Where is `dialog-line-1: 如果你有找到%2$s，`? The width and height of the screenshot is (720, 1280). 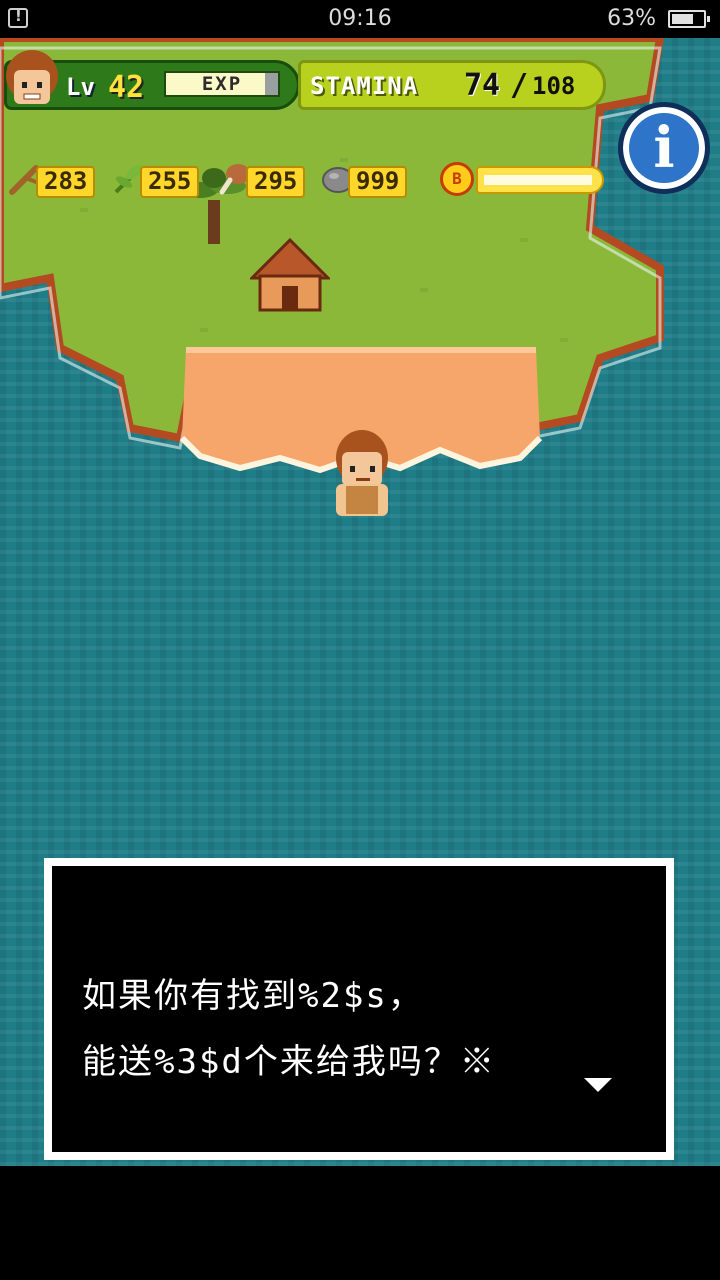
dialog-line-1: 如果你有找到%2$s， is located at coordinates (253, 996).